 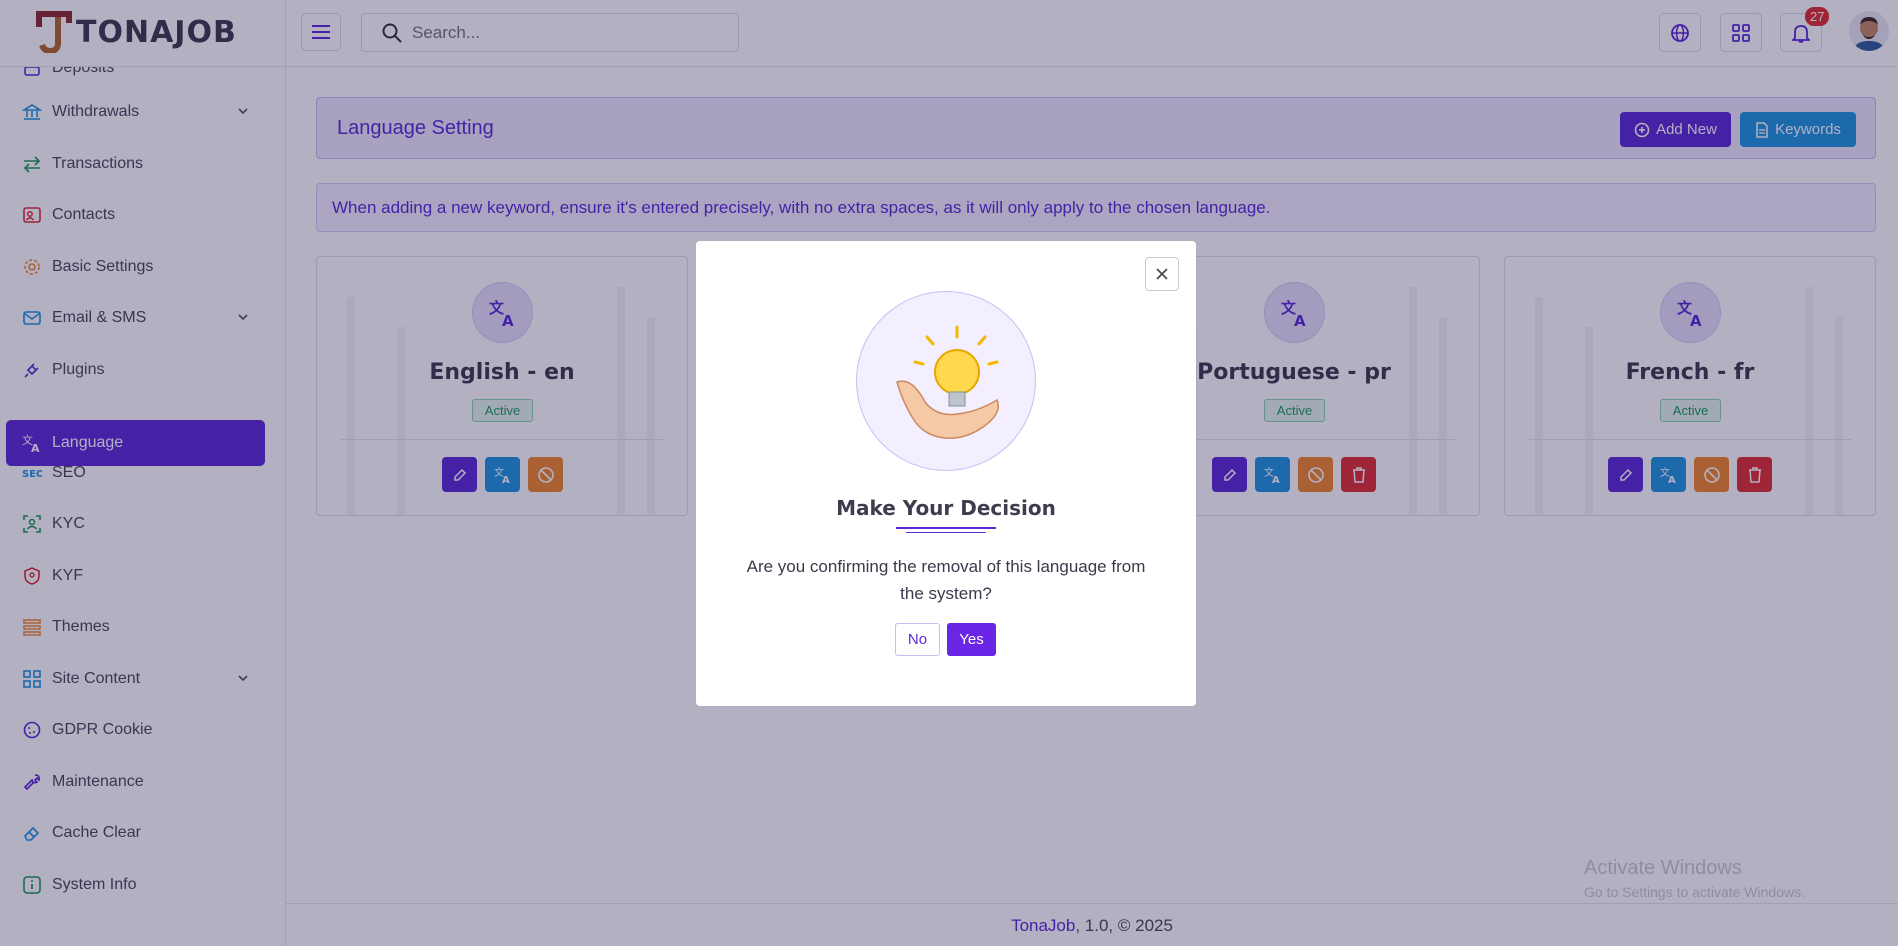 I want to click on close-icon, so click(x=1162, y=274).